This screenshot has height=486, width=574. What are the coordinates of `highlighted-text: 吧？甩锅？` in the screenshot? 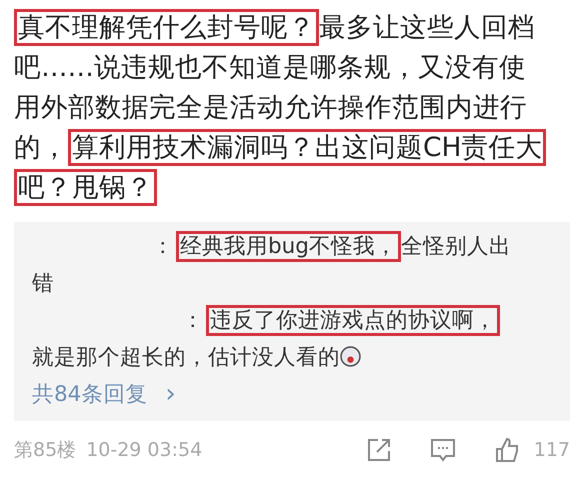 It's located at (85, 187).